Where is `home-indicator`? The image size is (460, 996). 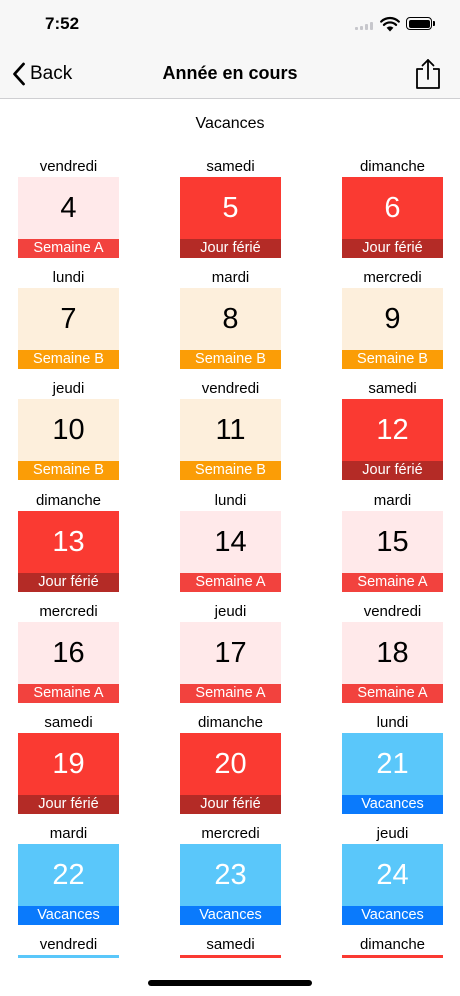 home-indicator is located at coordinates (230, 983).